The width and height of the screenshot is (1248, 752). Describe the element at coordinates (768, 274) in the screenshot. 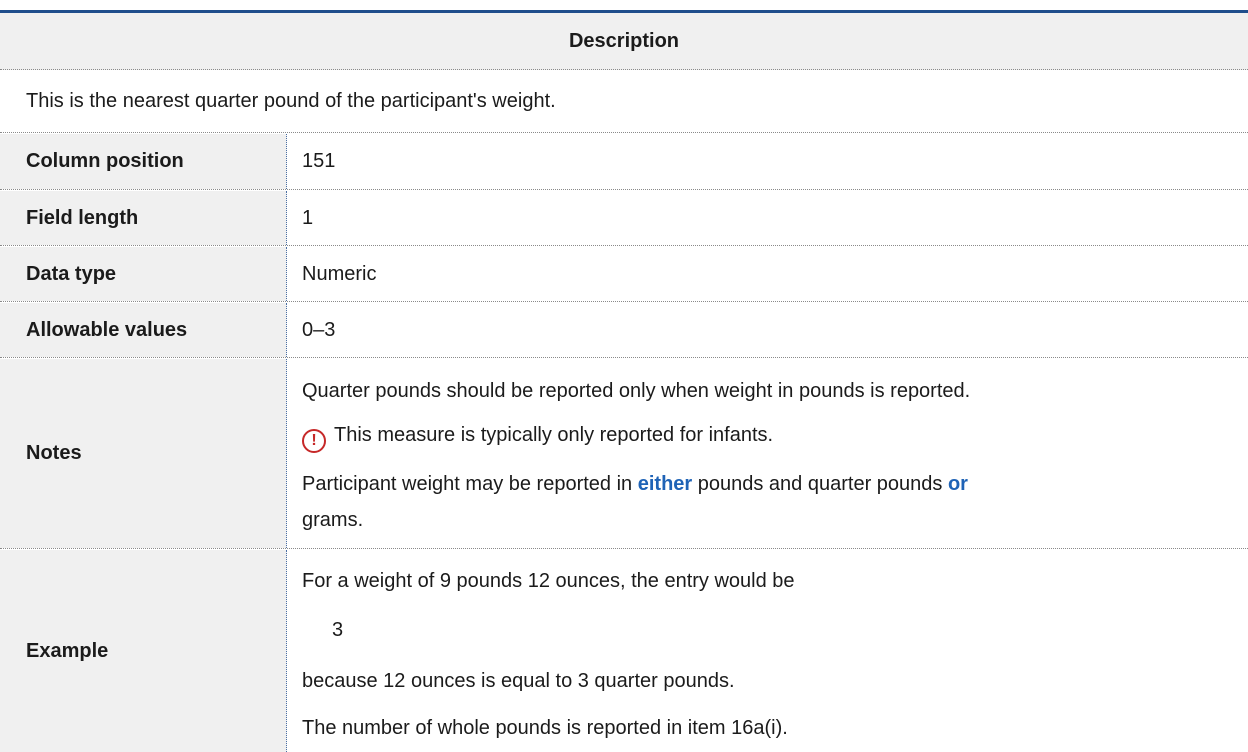

I see `row-value: Numeric` at that location.